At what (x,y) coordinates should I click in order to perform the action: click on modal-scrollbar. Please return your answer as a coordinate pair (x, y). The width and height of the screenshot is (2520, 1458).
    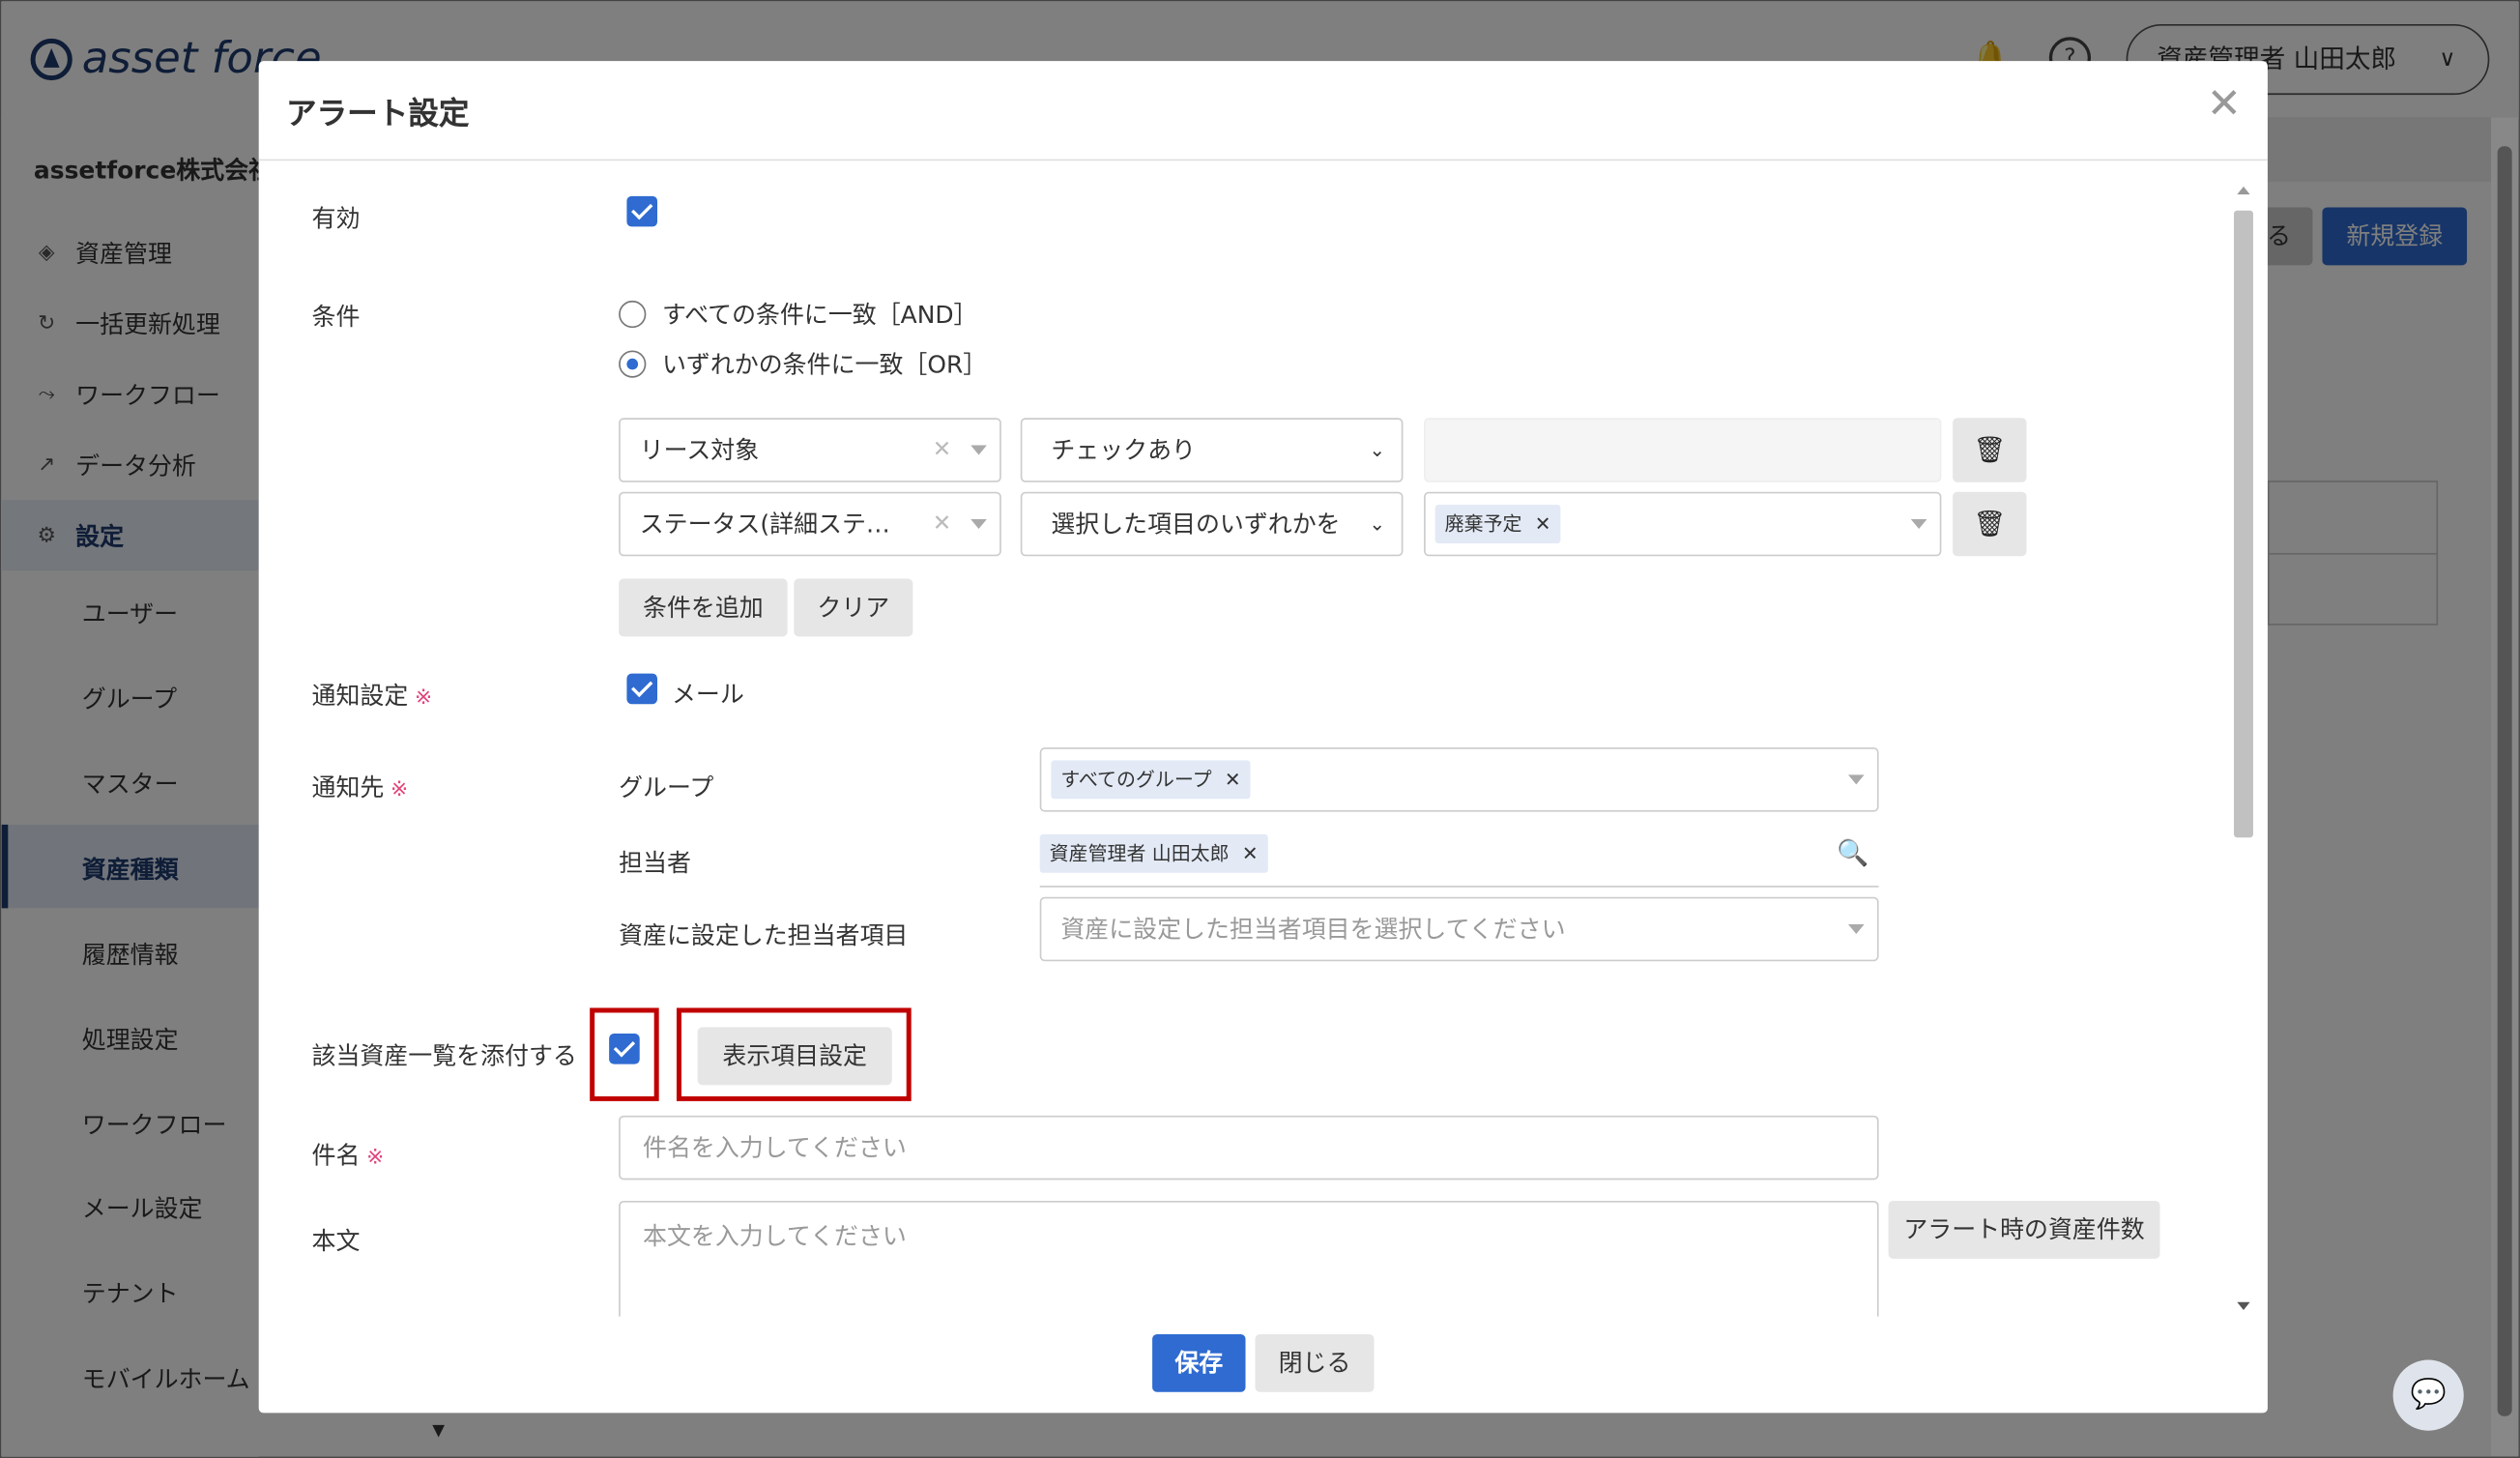
    Looking at the image, I should click on (2244, 749).